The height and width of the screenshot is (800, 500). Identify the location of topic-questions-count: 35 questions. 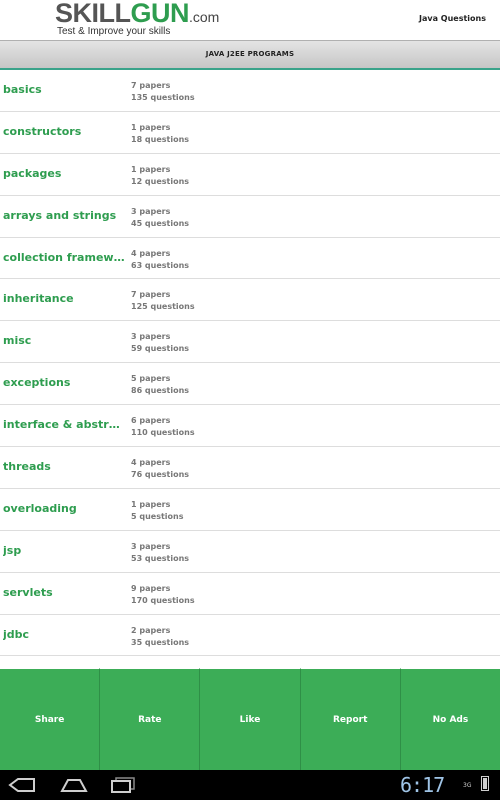
(160, 642).